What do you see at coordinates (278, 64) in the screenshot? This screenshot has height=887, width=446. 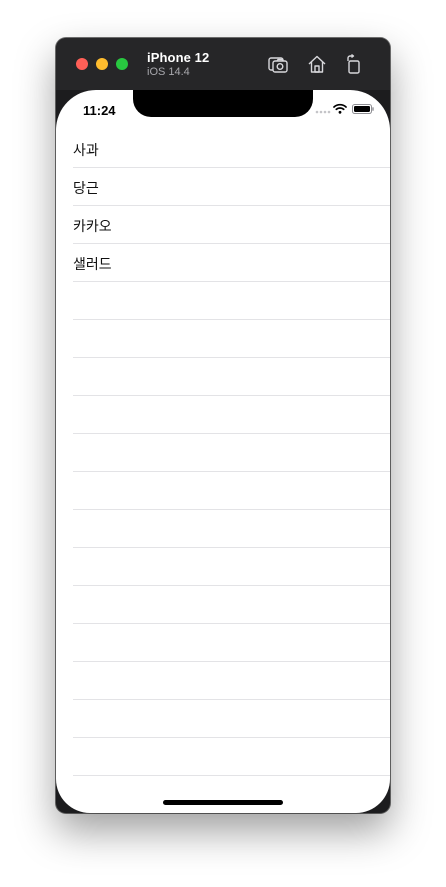 I see `screenshot-icon` at bounding box center [278, 64].